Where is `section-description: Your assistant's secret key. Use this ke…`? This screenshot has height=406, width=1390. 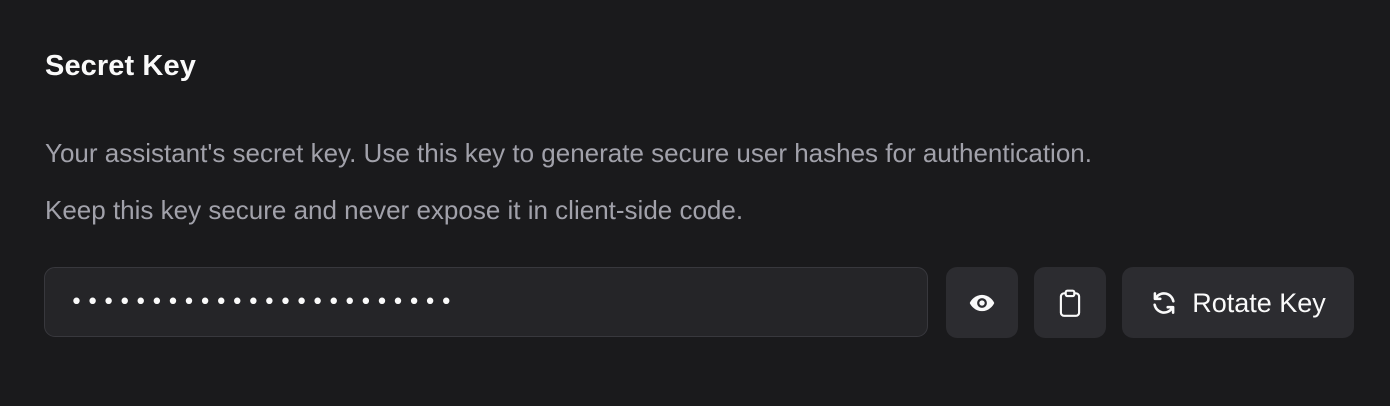
section-description: Your assistant's secret key. Use this ke… is located at coordinates (568, 153).